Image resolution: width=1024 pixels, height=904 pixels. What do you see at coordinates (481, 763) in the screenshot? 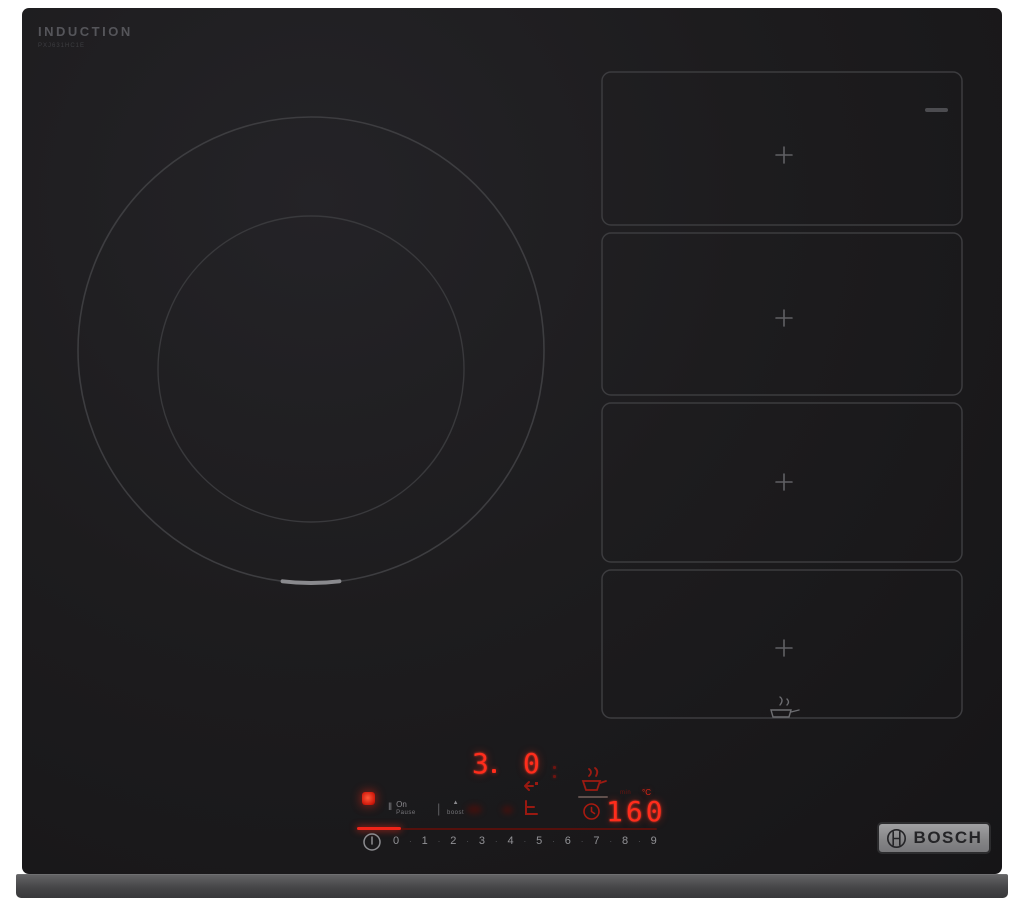
I see `power-level-display: 3` at bounding box center [481, 763].